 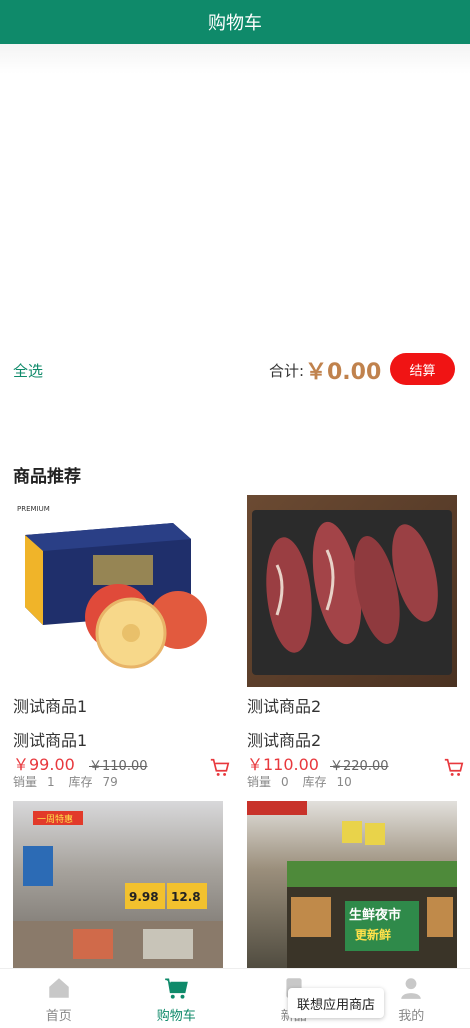 I want to click on product-name: 测试商品1, so click(x=50, y=706).